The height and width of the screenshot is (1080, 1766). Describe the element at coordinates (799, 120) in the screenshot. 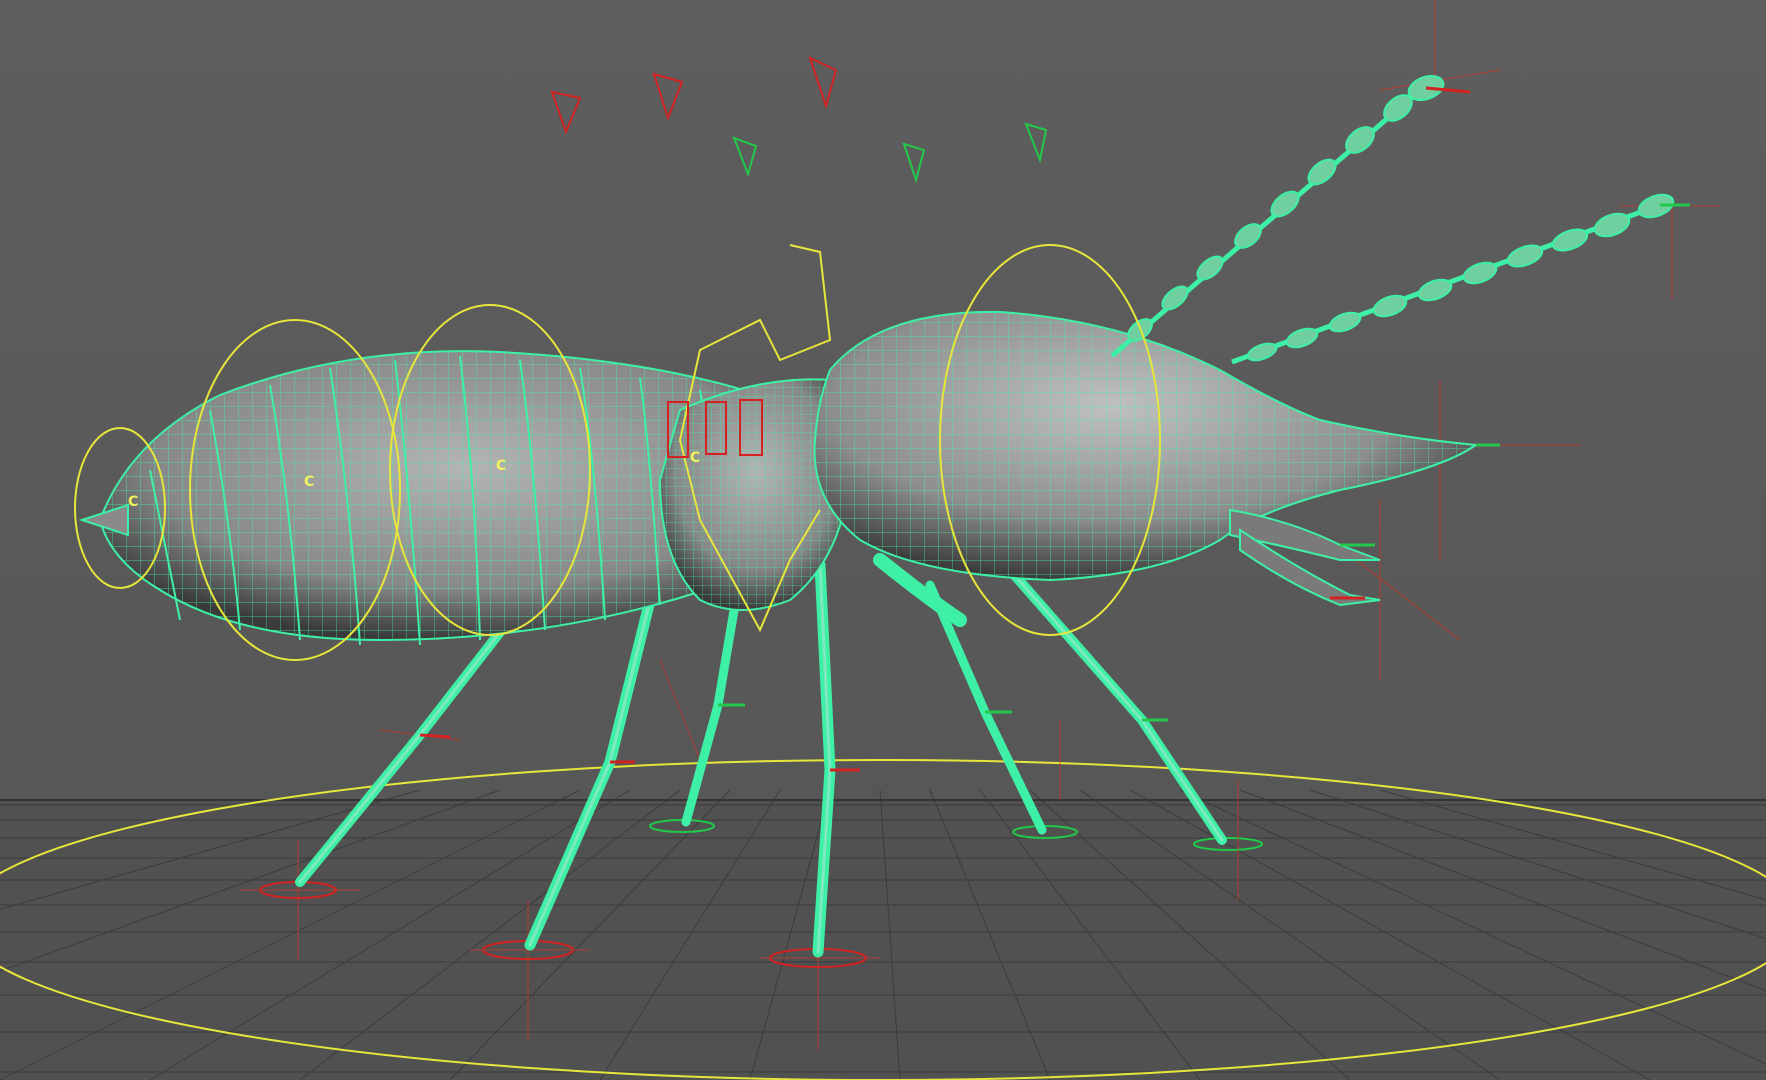

I see `camera-triangle-icon` at that location.